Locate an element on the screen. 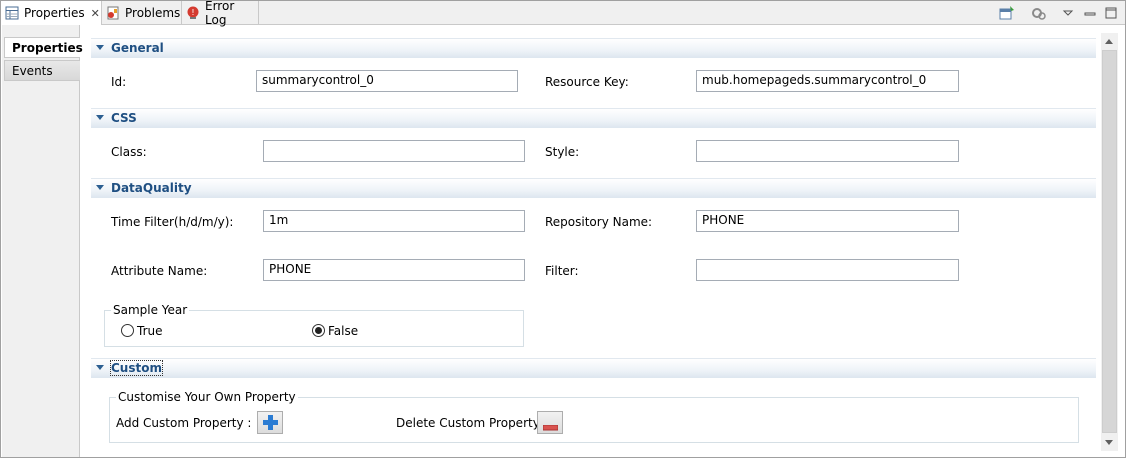 Image resolution: width=1126 pixels, height=458 pixels. sample-year-legend: Sample Year is located at coordinates (150, 310).